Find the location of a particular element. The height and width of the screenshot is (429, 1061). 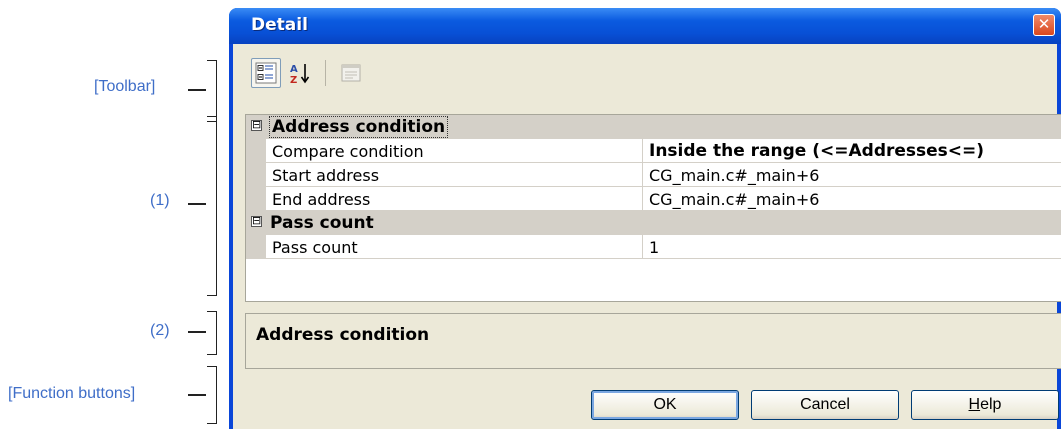

brace-grid is located at coordinates (212, 206).